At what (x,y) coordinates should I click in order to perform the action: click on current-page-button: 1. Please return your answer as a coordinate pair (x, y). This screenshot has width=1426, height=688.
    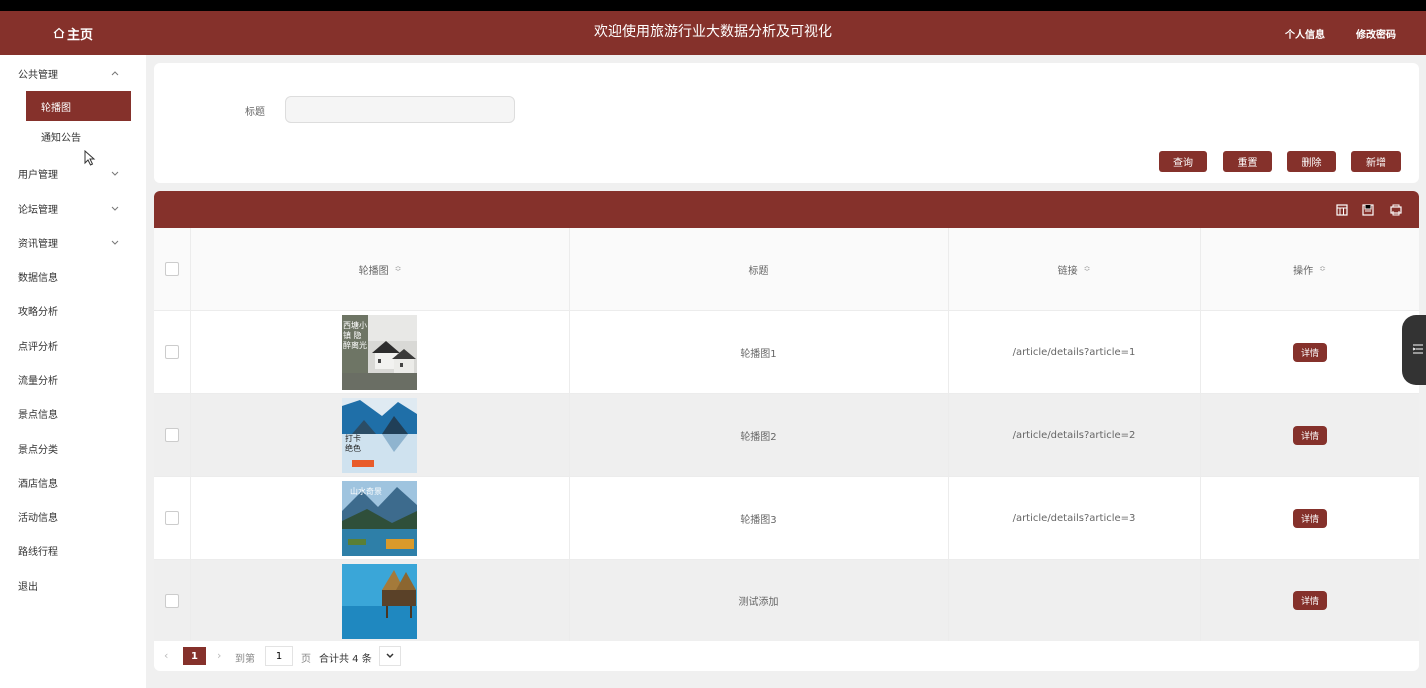
    Looking at the image, I should click on (194, 656).